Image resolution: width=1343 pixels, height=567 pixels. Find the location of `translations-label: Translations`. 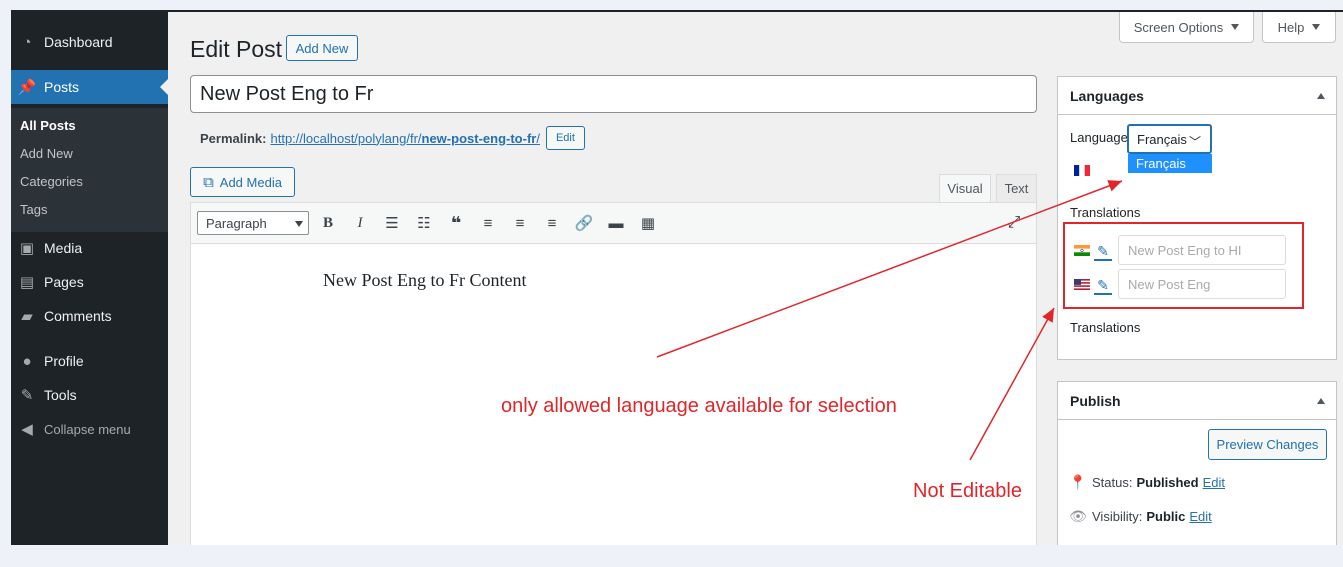

translations-label: Translations is located at coordinates (1105, 212).